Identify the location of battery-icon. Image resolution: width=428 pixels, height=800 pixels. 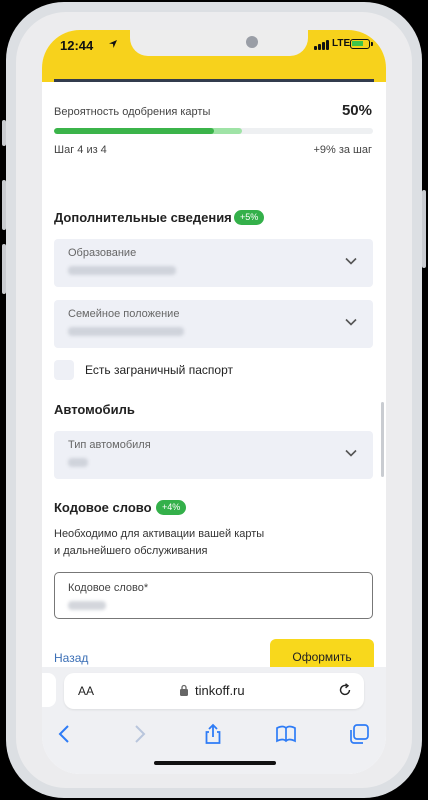
(360, 44).